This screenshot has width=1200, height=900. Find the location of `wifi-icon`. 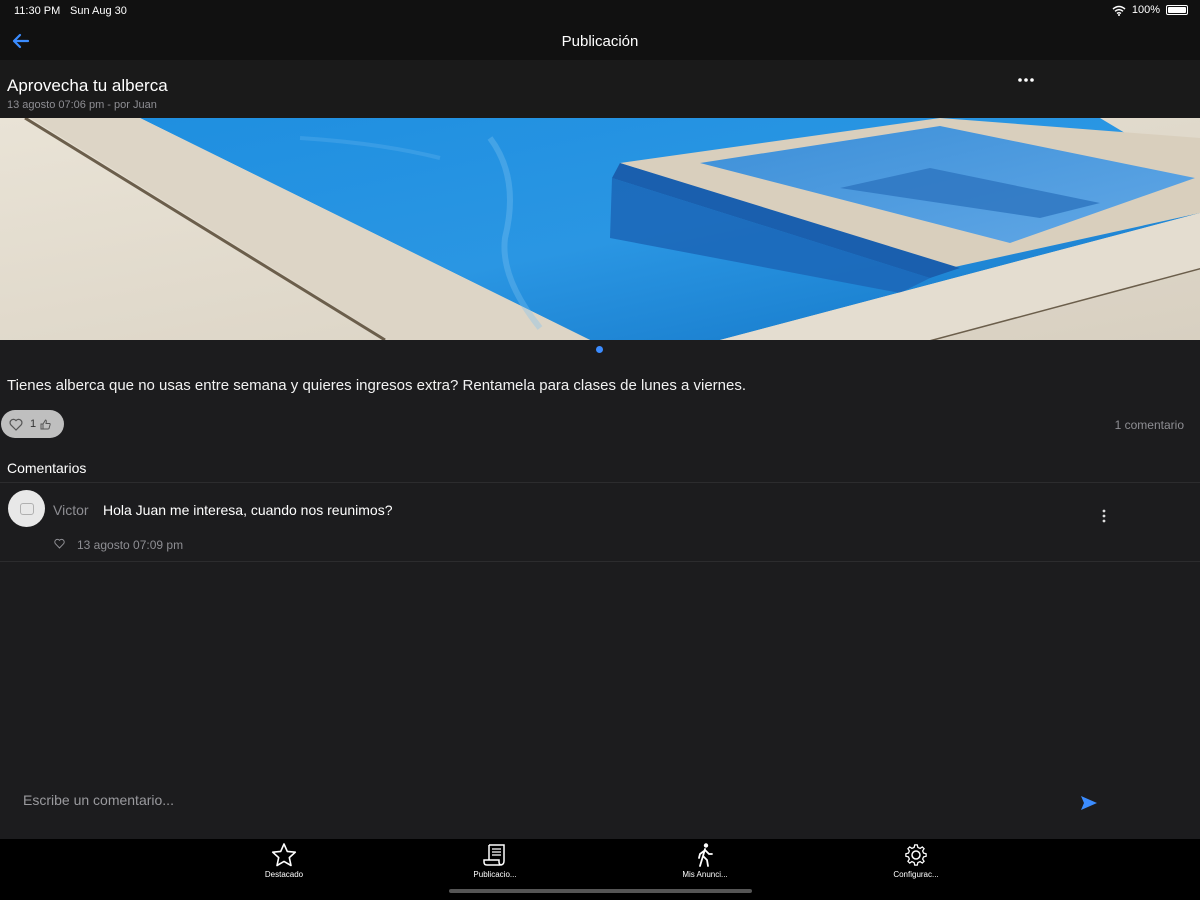

wifi-icon is located at coordinates (1119, 10).